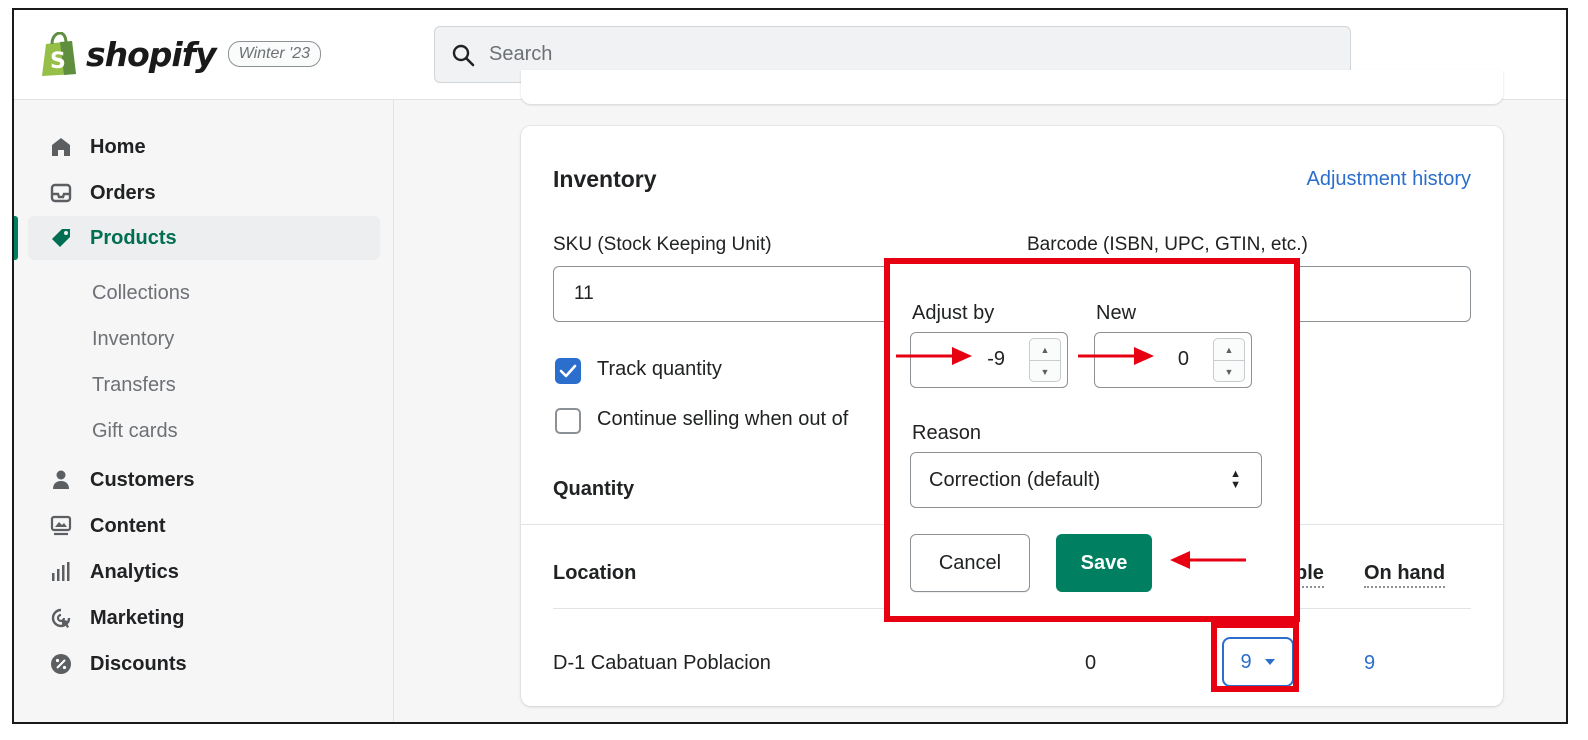 The image size is (1588, 740). What do you see at coordinates (61, 618) in the screenshot?
I see `marketing-icon` at bounding box center [61, 618].